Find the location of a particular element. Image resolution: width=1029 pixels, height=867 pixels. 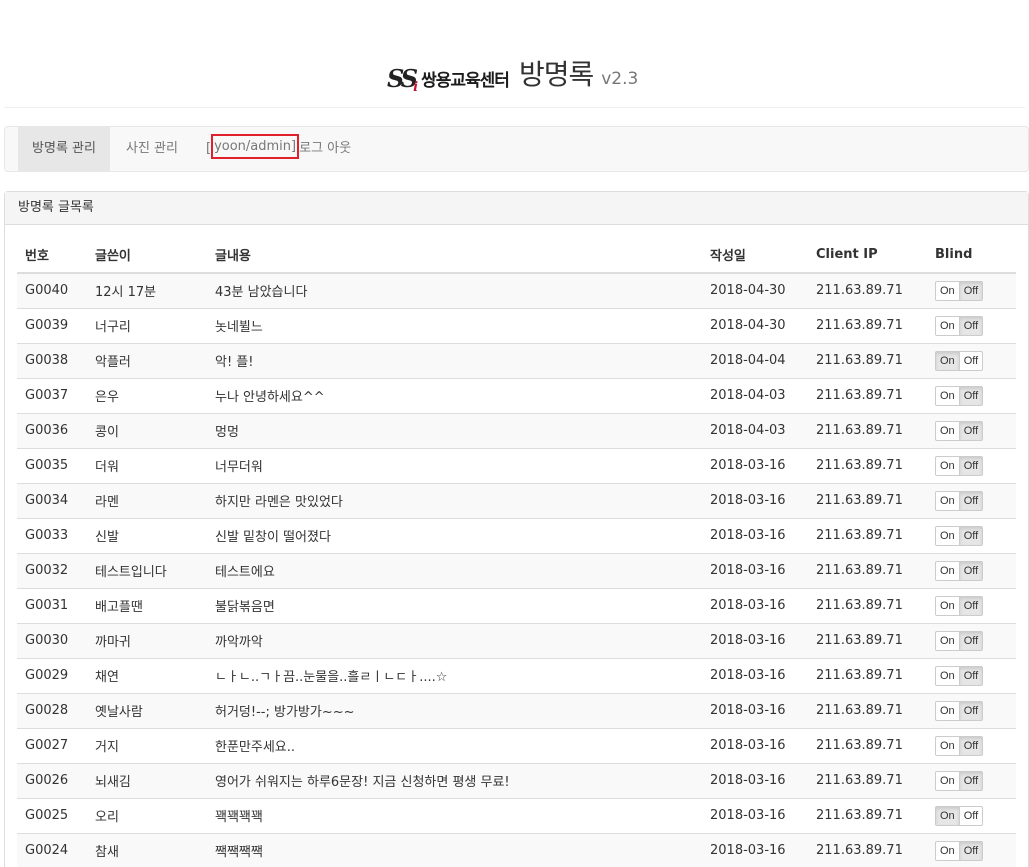

nav-logout: [yoon/admin] 로그 아웃 is located at coordinates (278, 149).